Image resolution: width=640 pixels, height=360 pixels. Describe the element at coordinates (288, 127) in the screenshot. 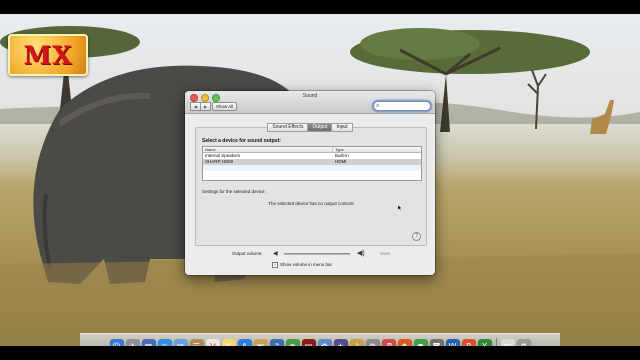

I see `tab-sound-effects: Sound Effects` at that location.